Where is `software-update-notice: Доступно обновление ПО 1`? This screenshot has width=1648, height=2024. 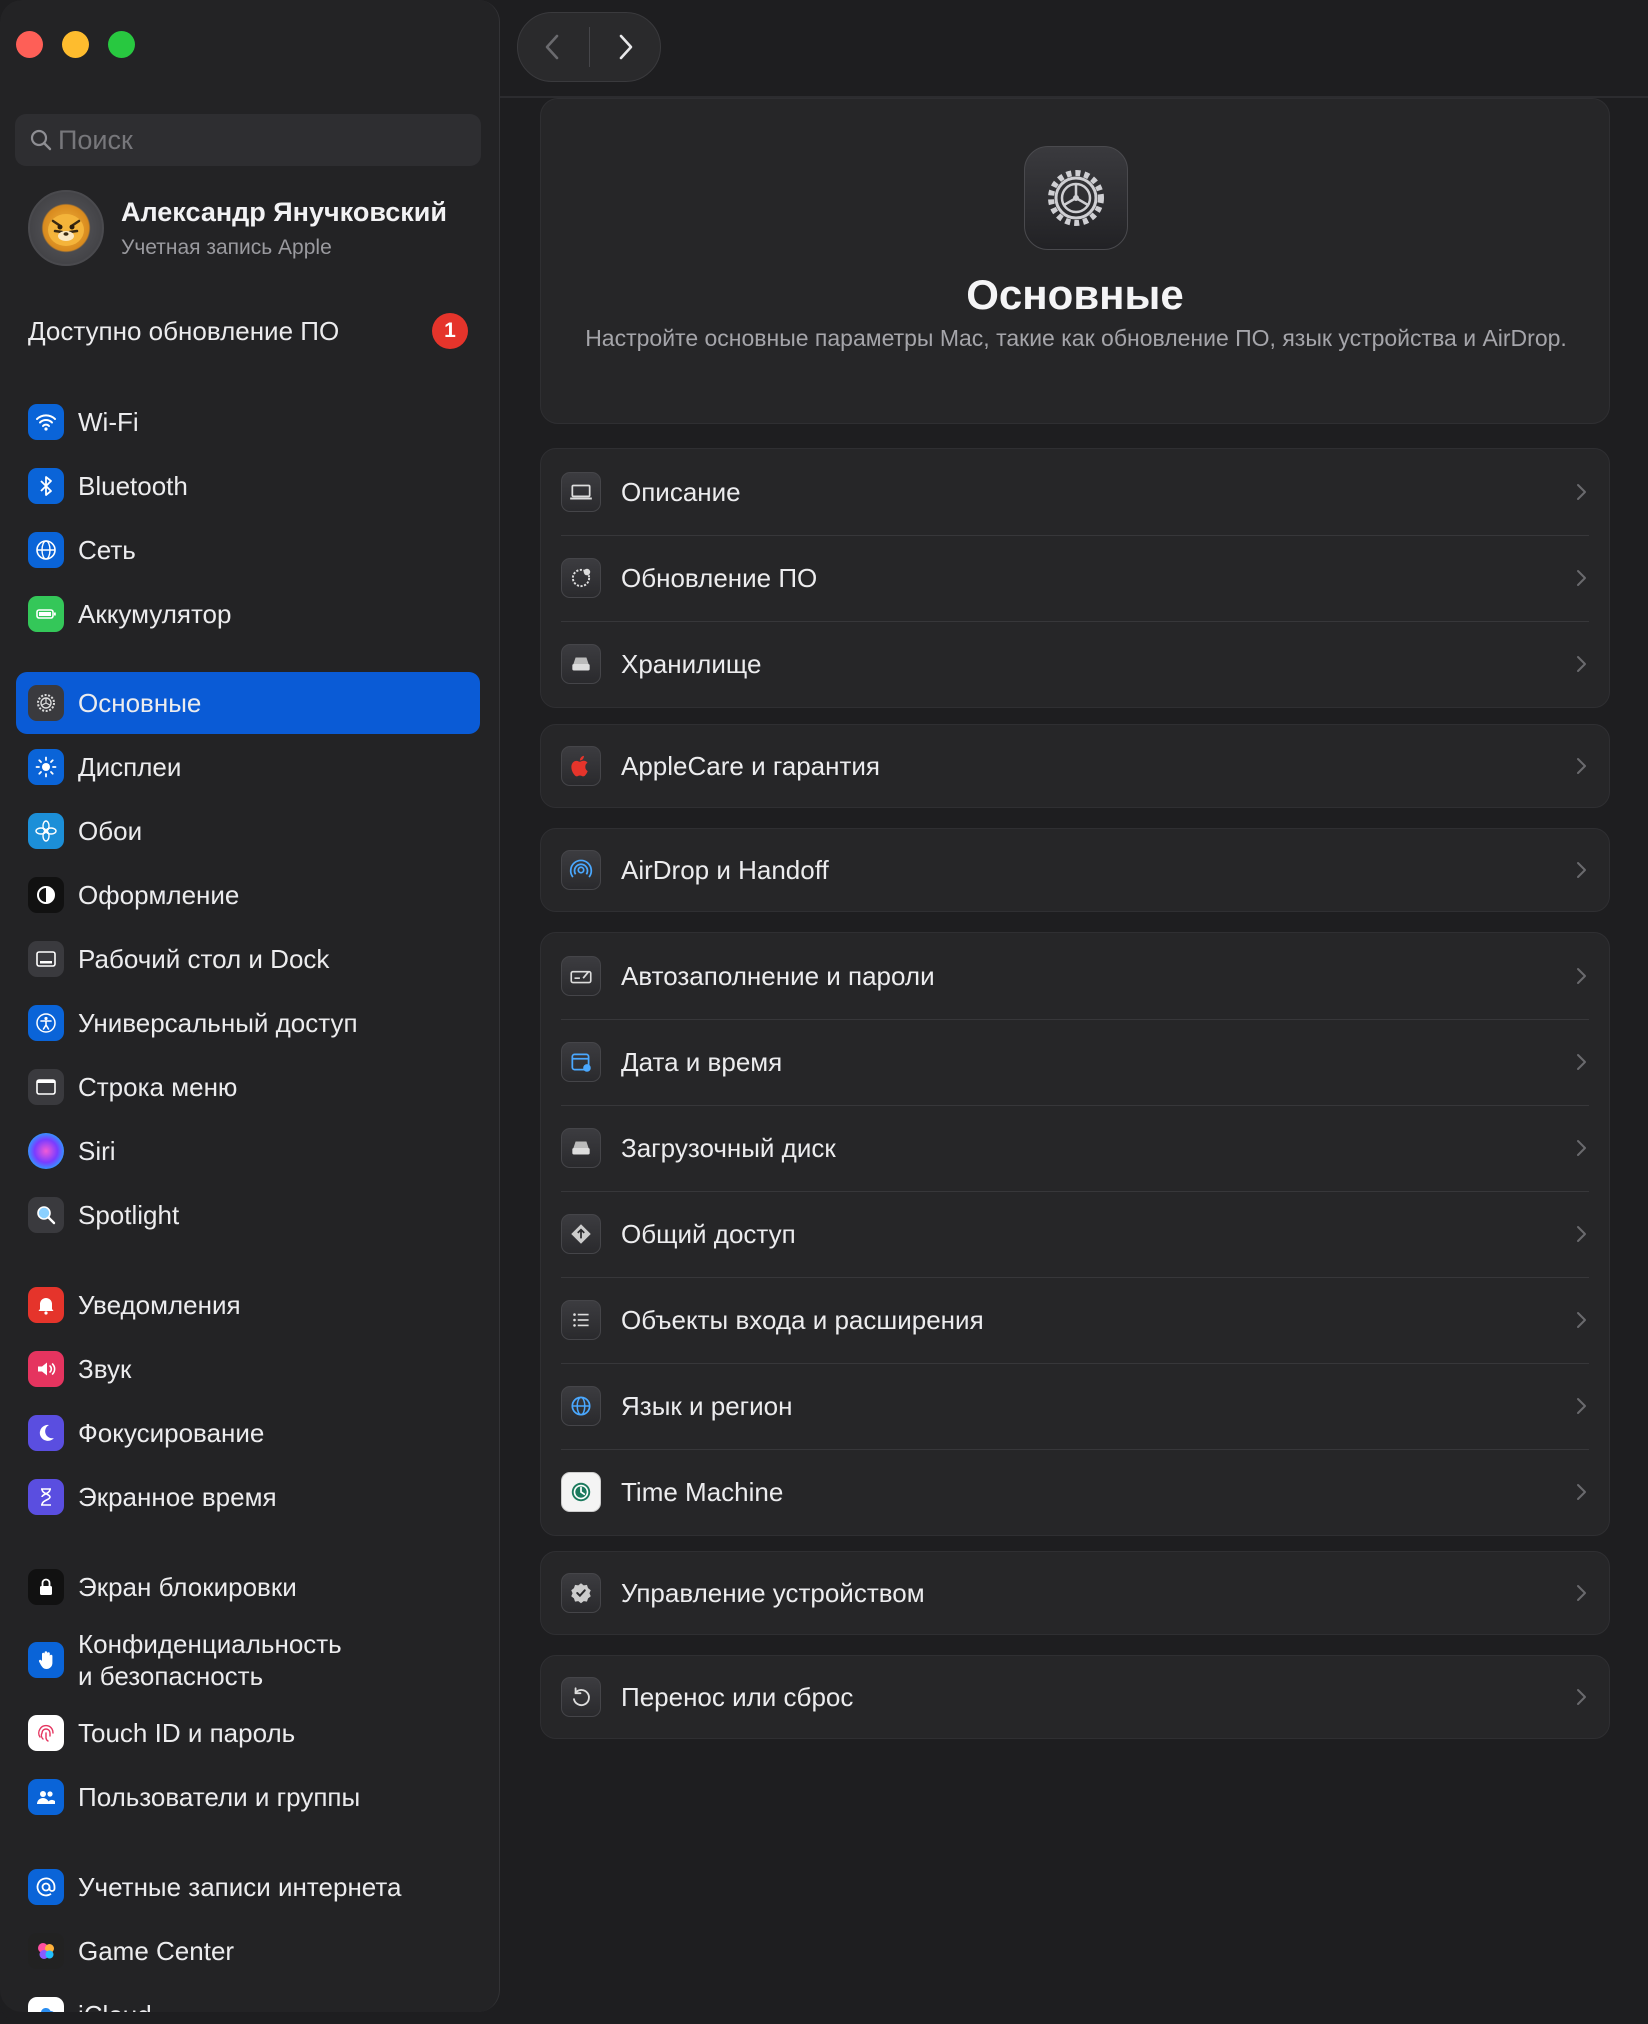 software-update-notice: Доступно обновление ПО 1 is located at coordinates (248, 331).